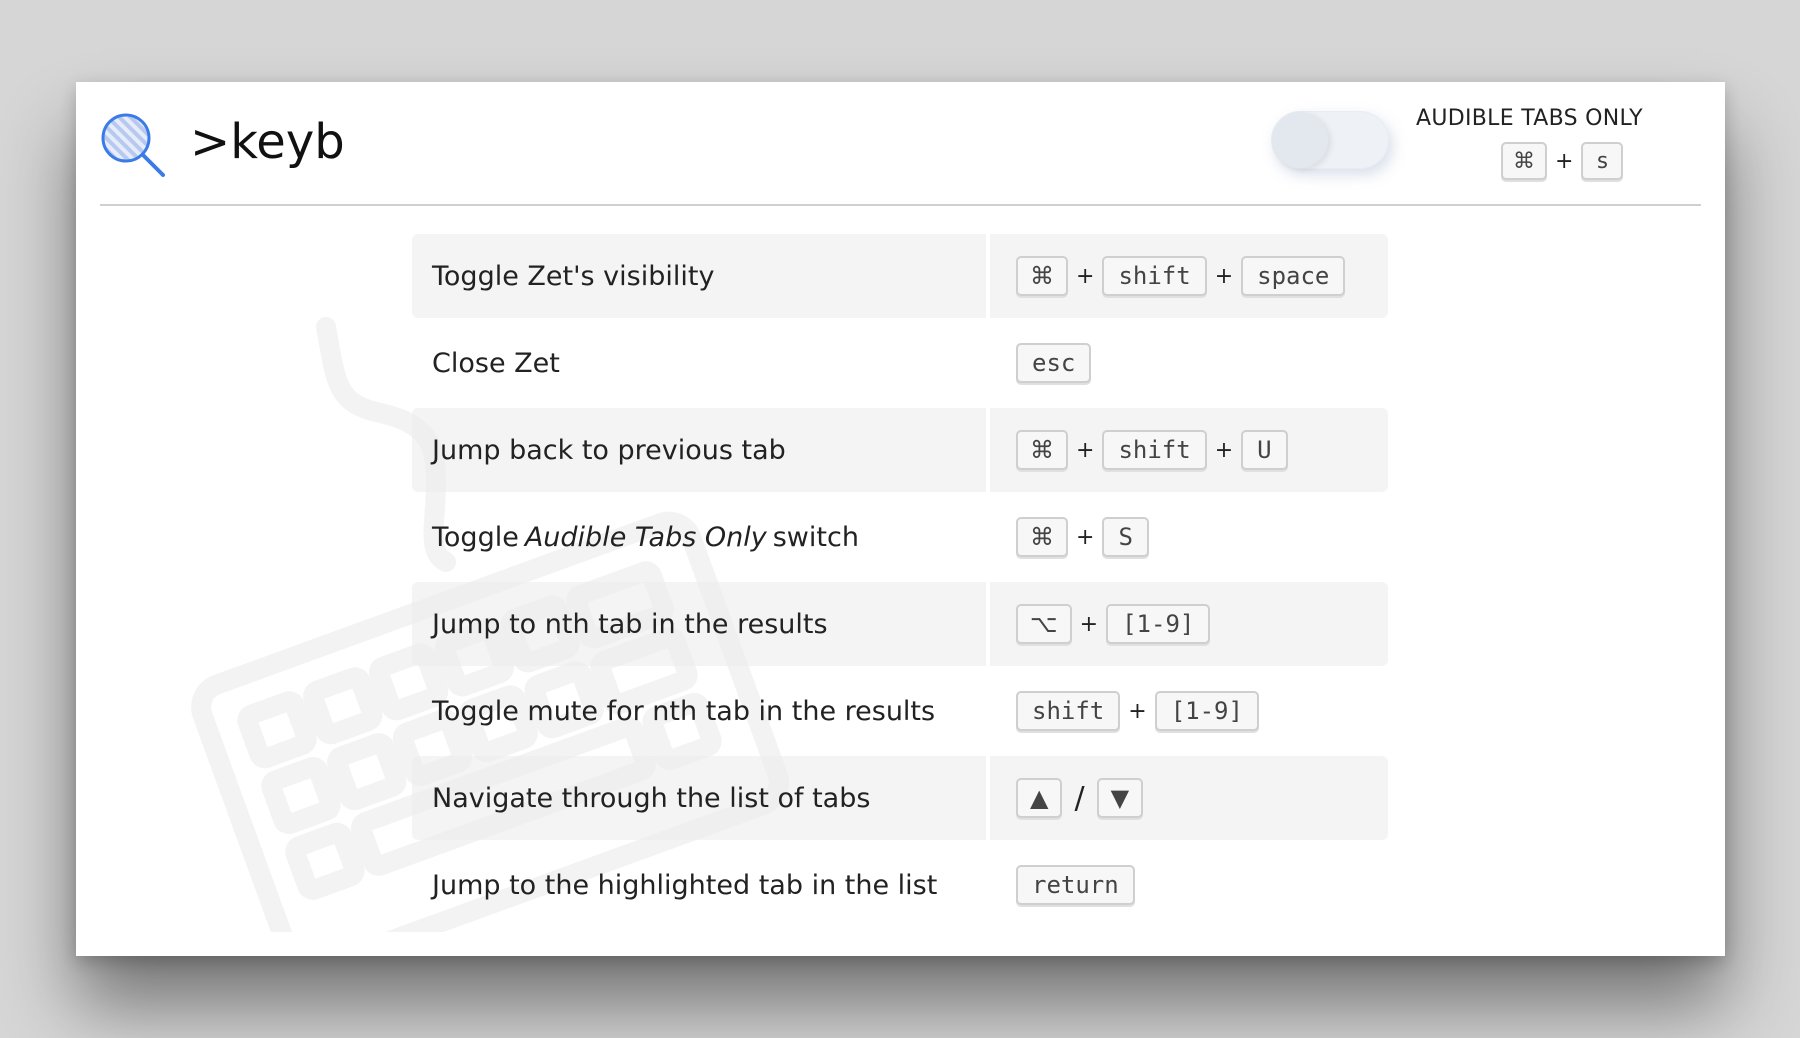 This screenshot has height=1038, width=1800. I want to click on magnifier-icon, so click(133, 145).